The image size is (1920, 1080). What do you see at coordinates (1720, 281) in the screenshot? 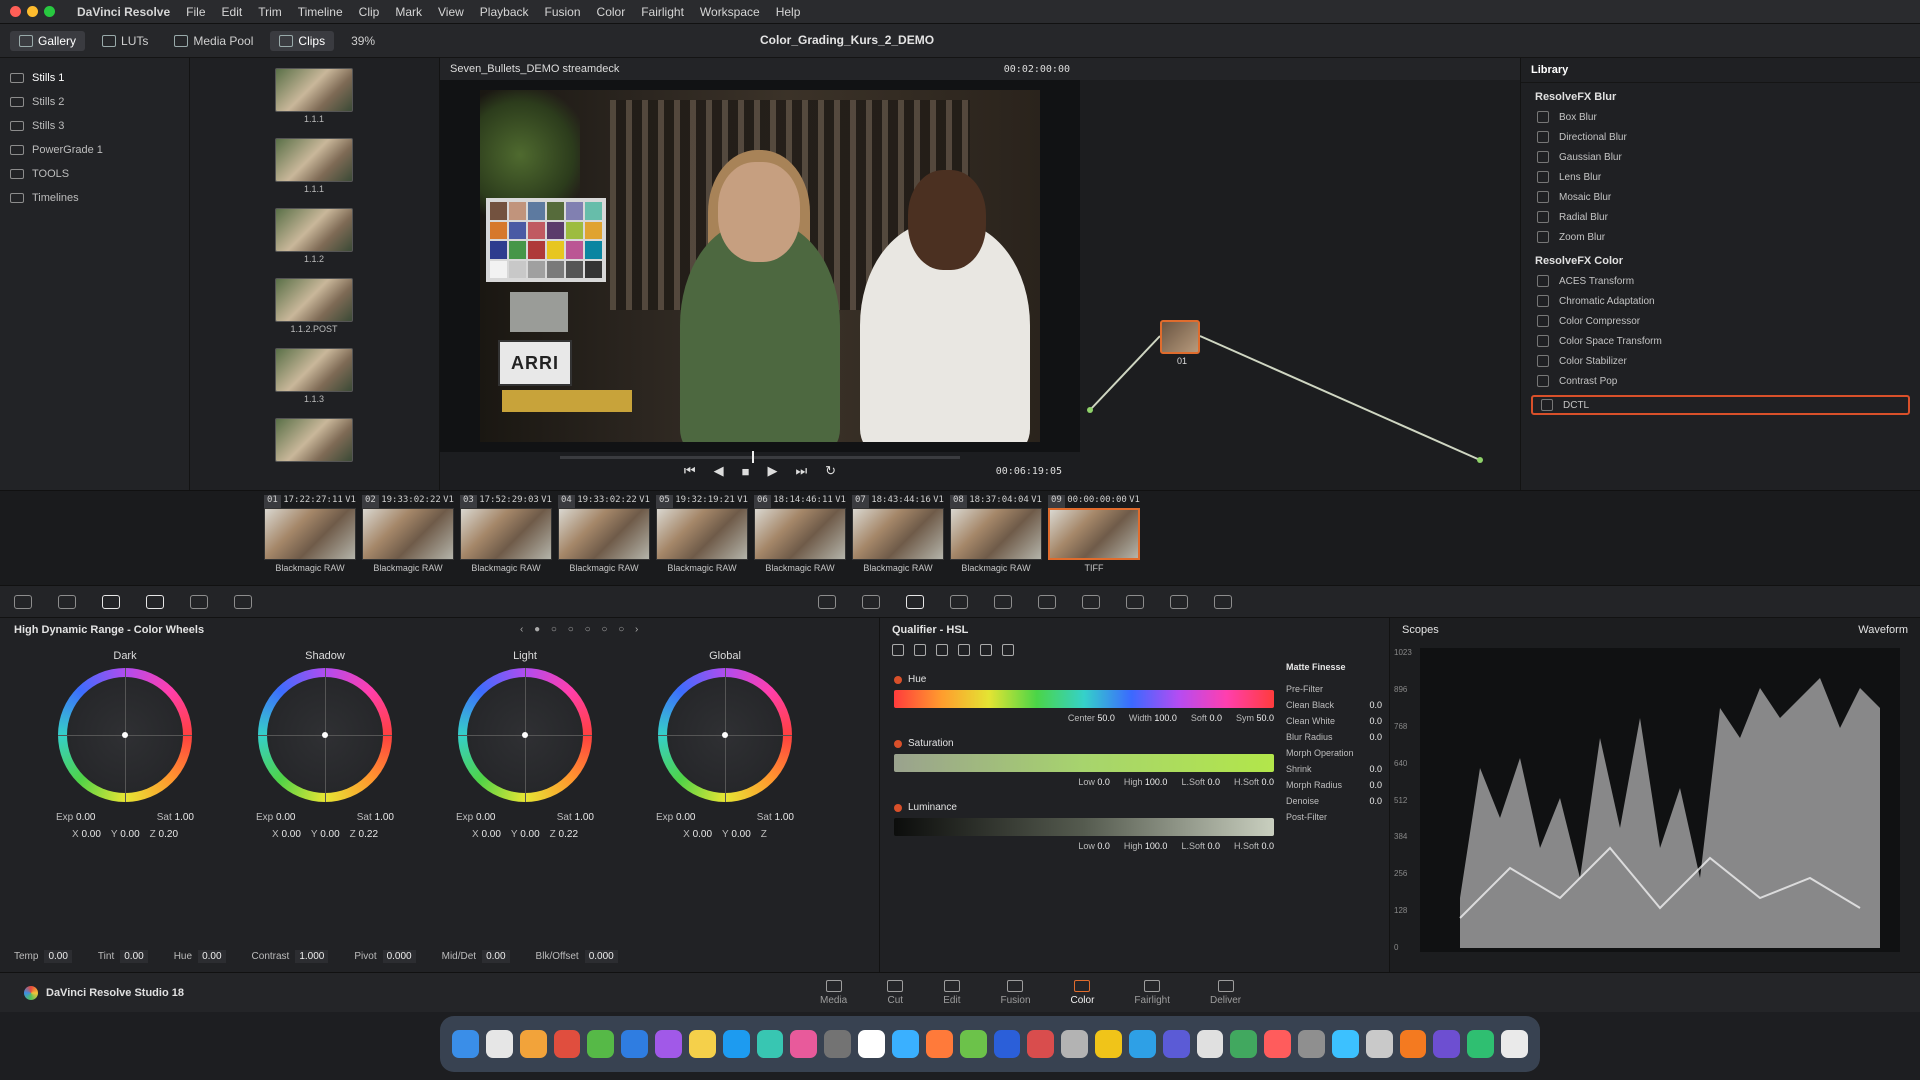
I see `library-item: ACES Transform` at bounding box center [1720, 281].